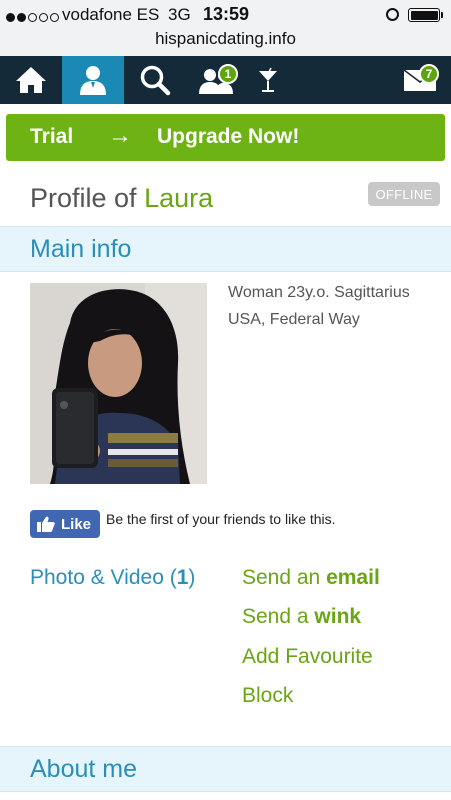 This screenshot has height=800, width=451. Describe the element at coordinates (425, 15) in the screenshot. I see `battery-icon` at that location.